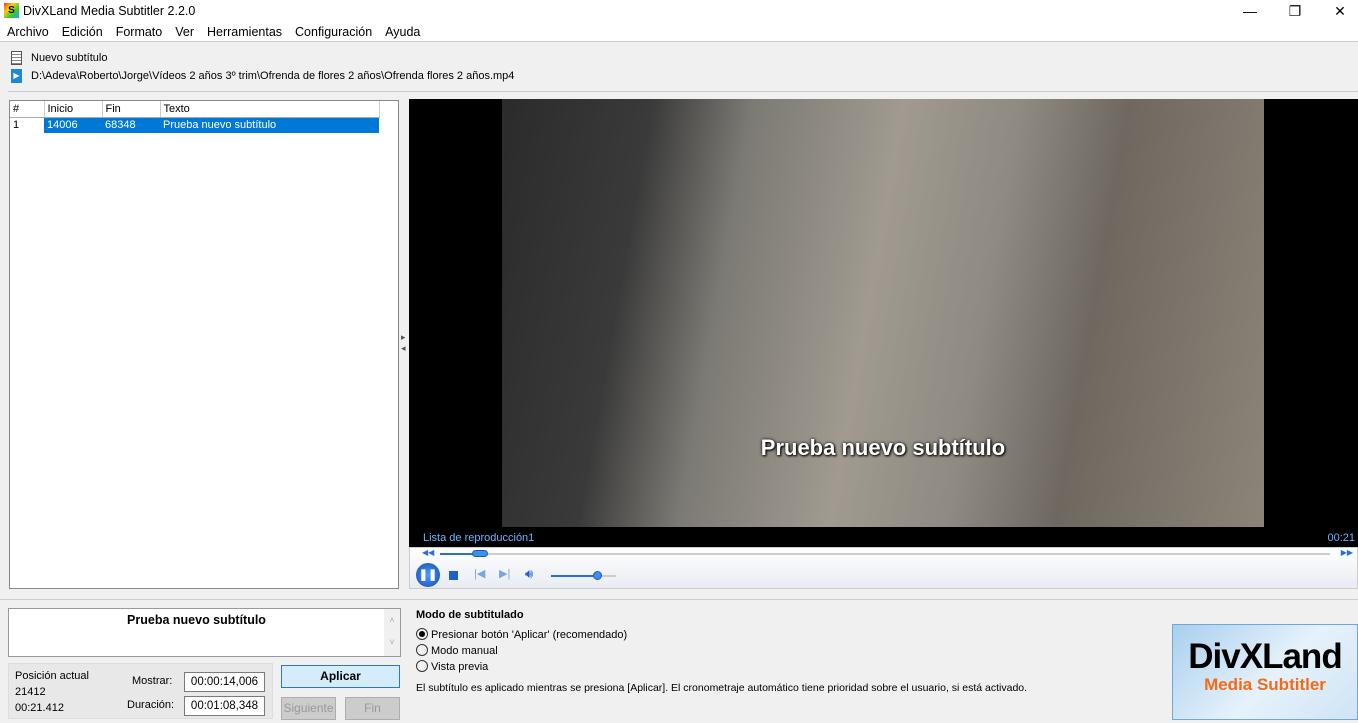  What do you see at coordinates (1265, 656) in the screenshot?
I see `logo-title: DivXLand` at bounding box center [1265, 656].